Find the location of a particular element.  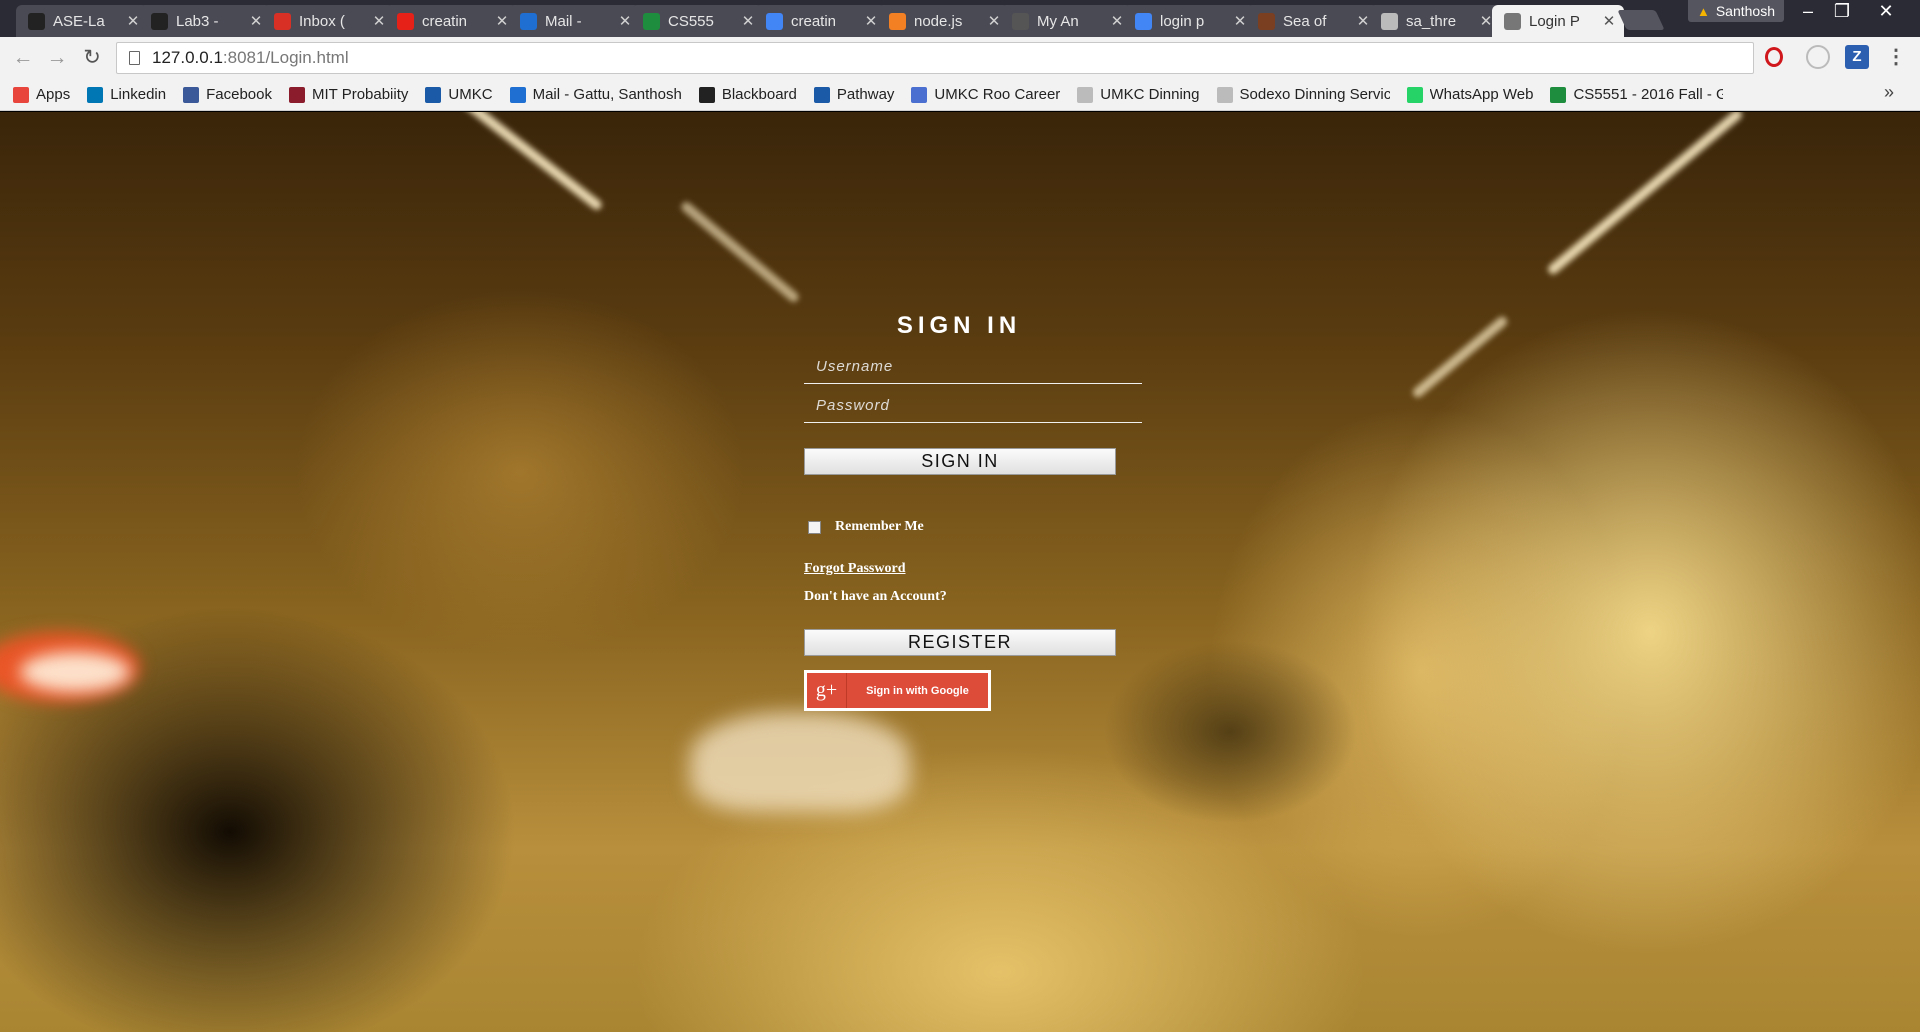

url-host: 127.0.0.1 is located at coordinates (187, 57).